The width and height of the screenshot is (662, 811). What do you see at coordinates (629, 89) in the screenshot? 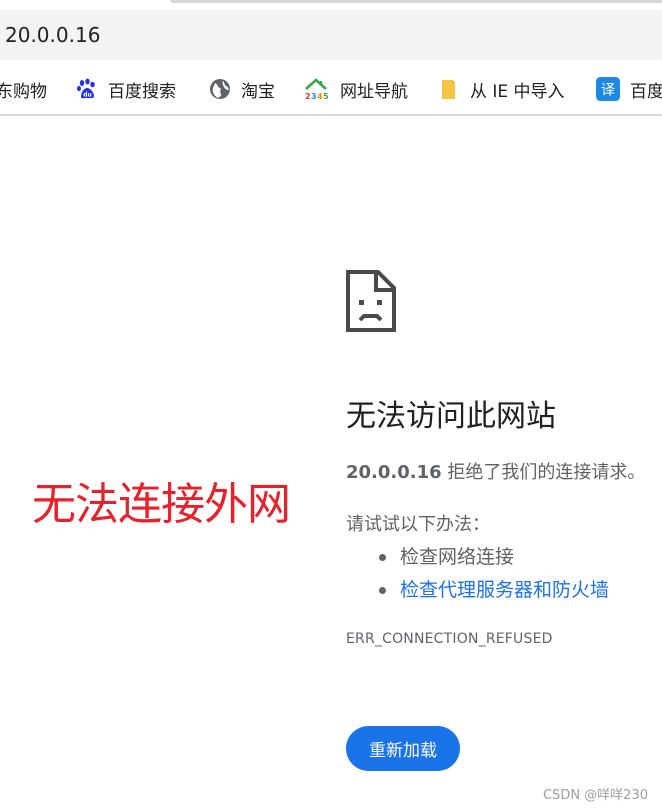
I see `bookmark-baidu-translate: 译 百度` at bounding box center [629, 89].